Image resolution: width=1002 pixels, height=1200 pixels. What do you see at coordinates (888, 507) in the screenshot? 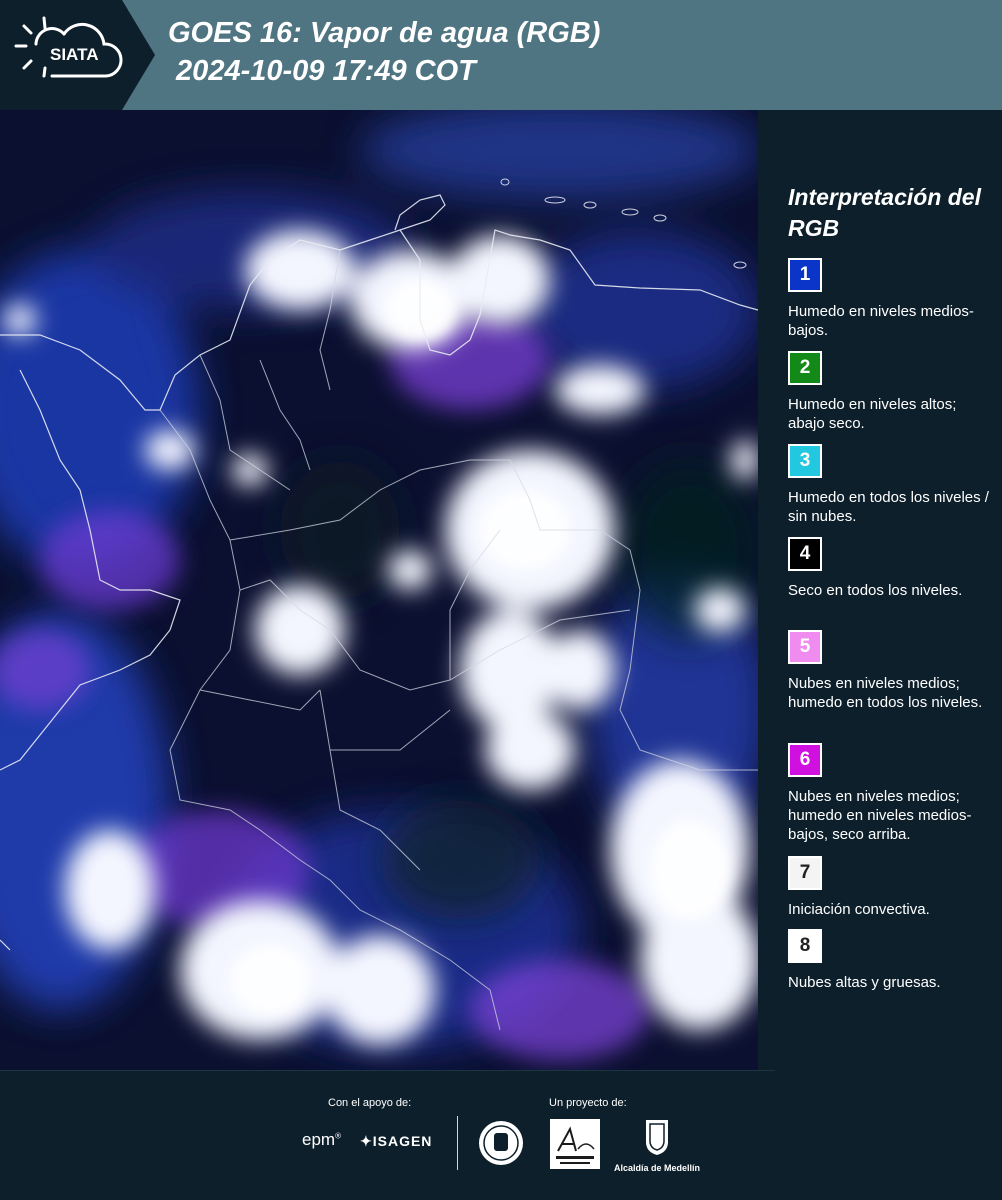
I see `legend-text-3: Humedo en todos los niveles / sin nubes.` at bounding box center [888, 507].